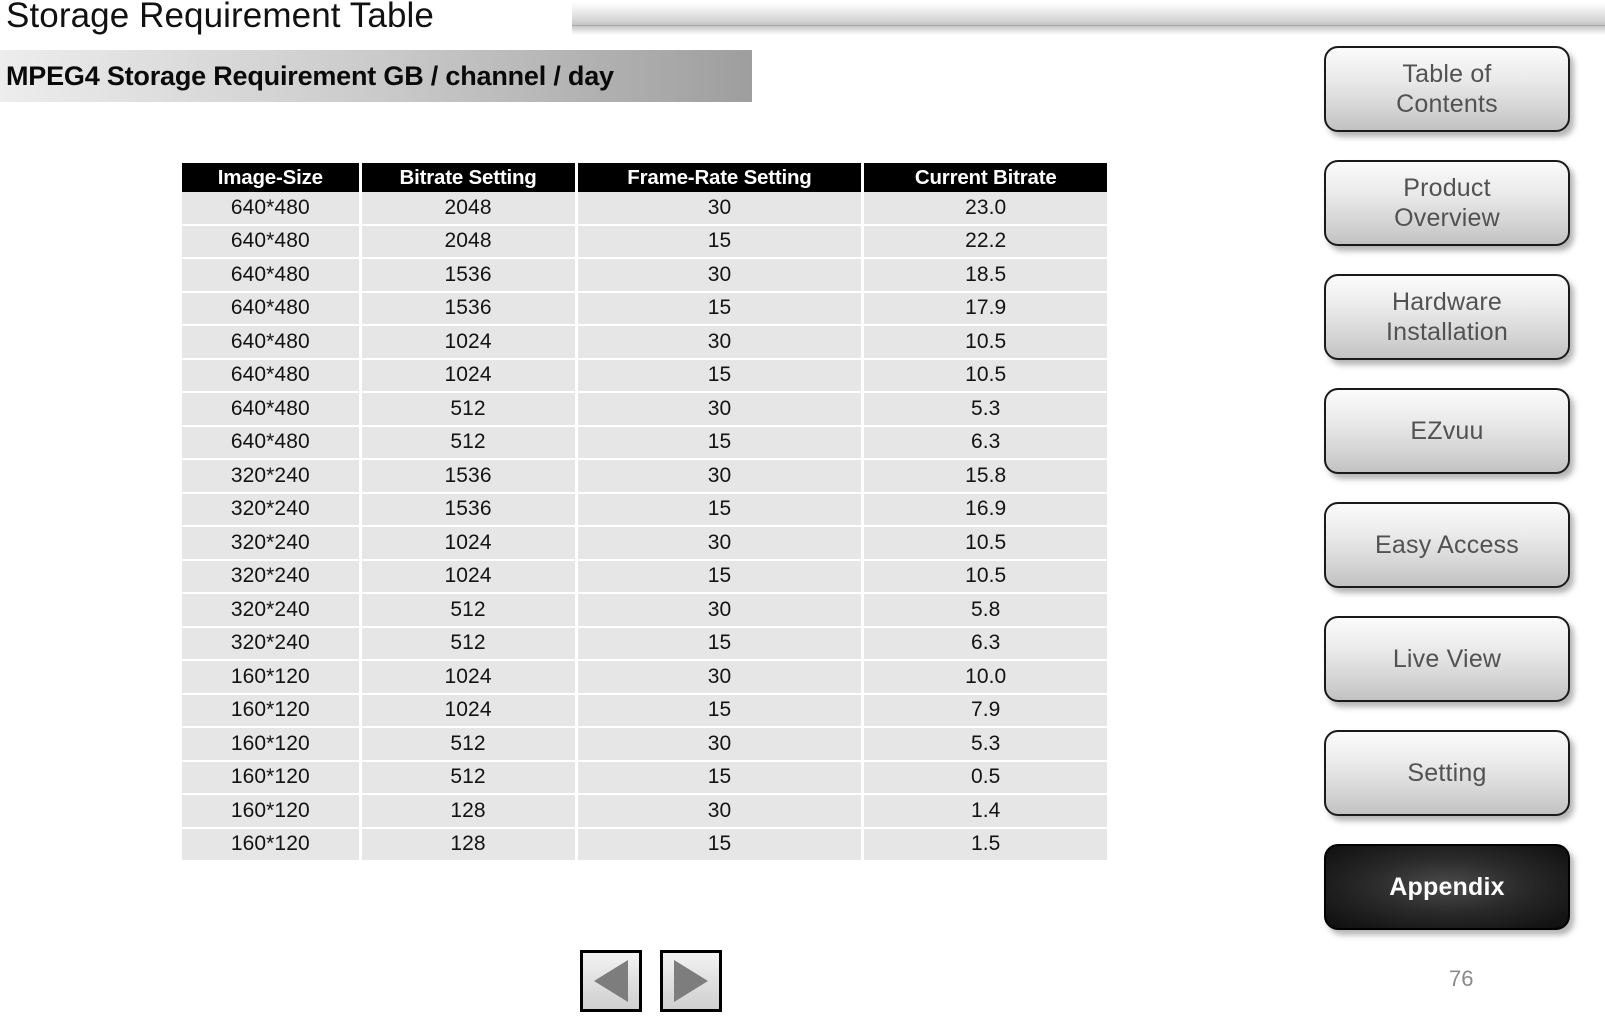 The width and height of the screenshot is (1605, 1032). Describe the element at coordinates (985, 276) in the screenshot. I see `cell-current-bitrate: 18.5` at that location.